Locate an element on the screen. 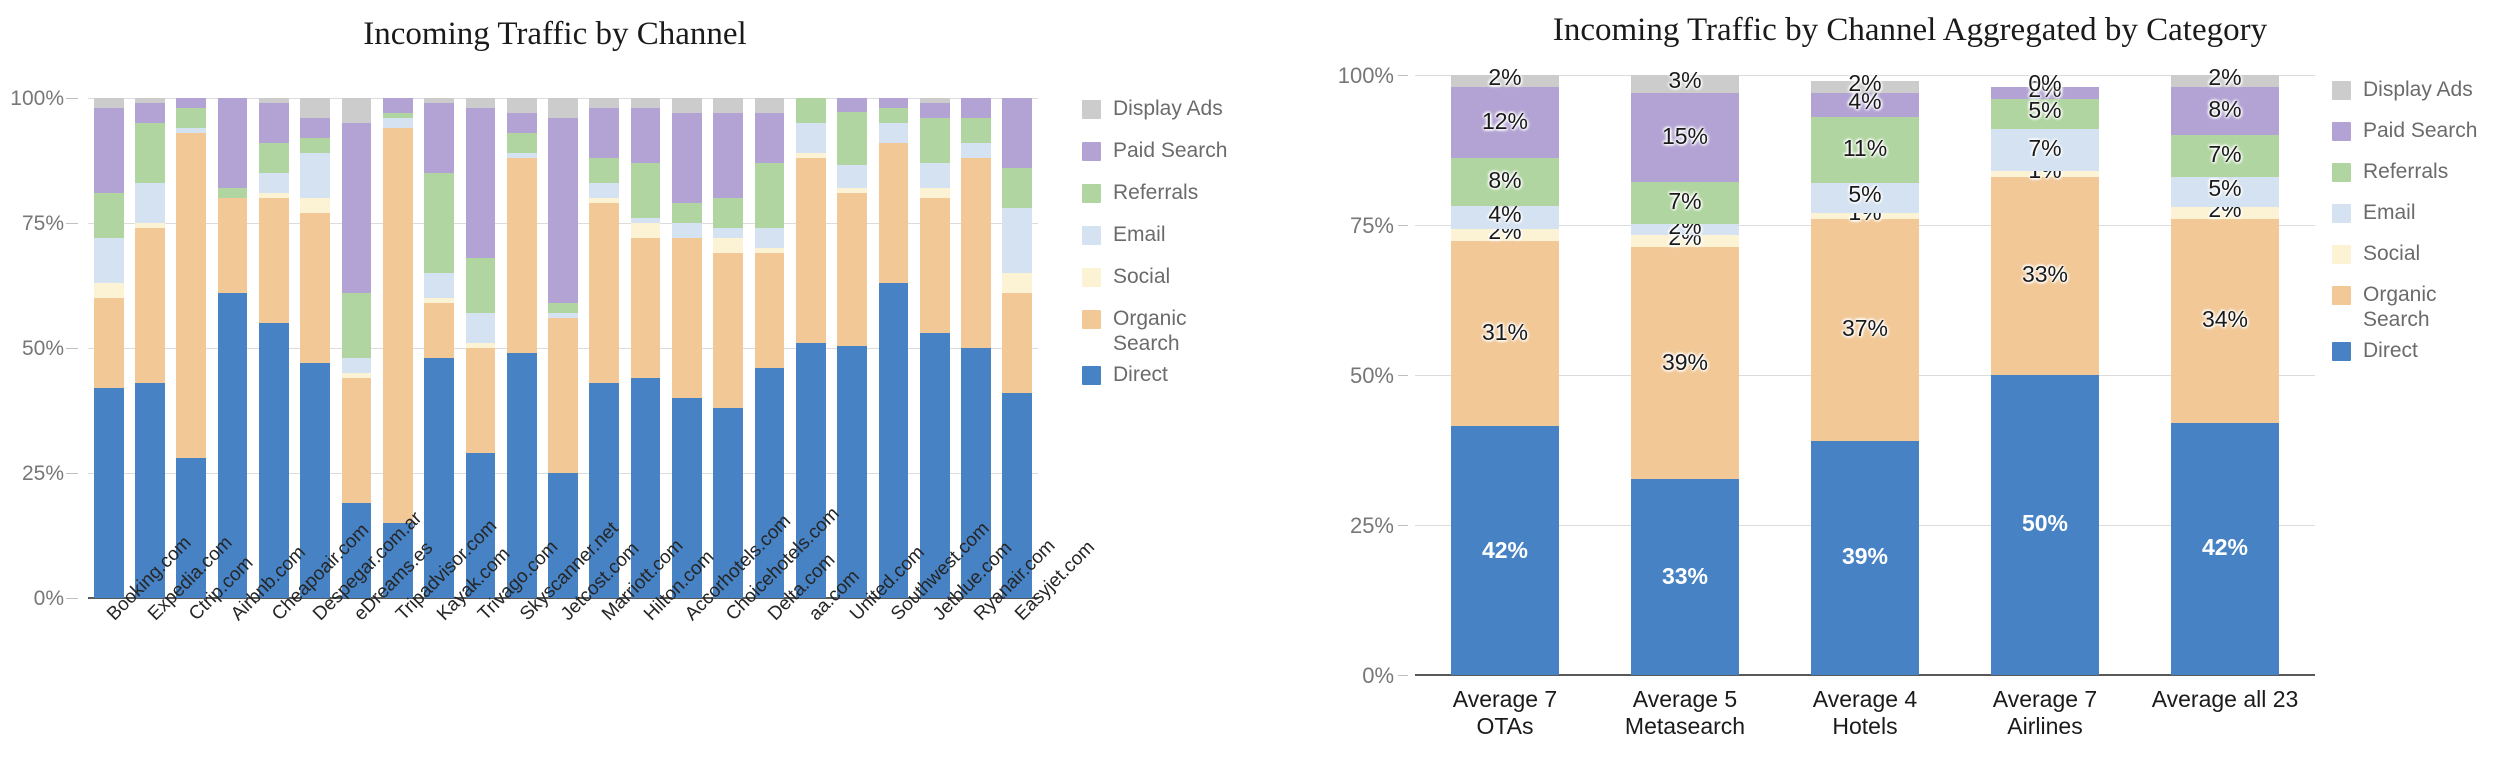  bar-segment: 39% is located at coordinates (1865, 558).